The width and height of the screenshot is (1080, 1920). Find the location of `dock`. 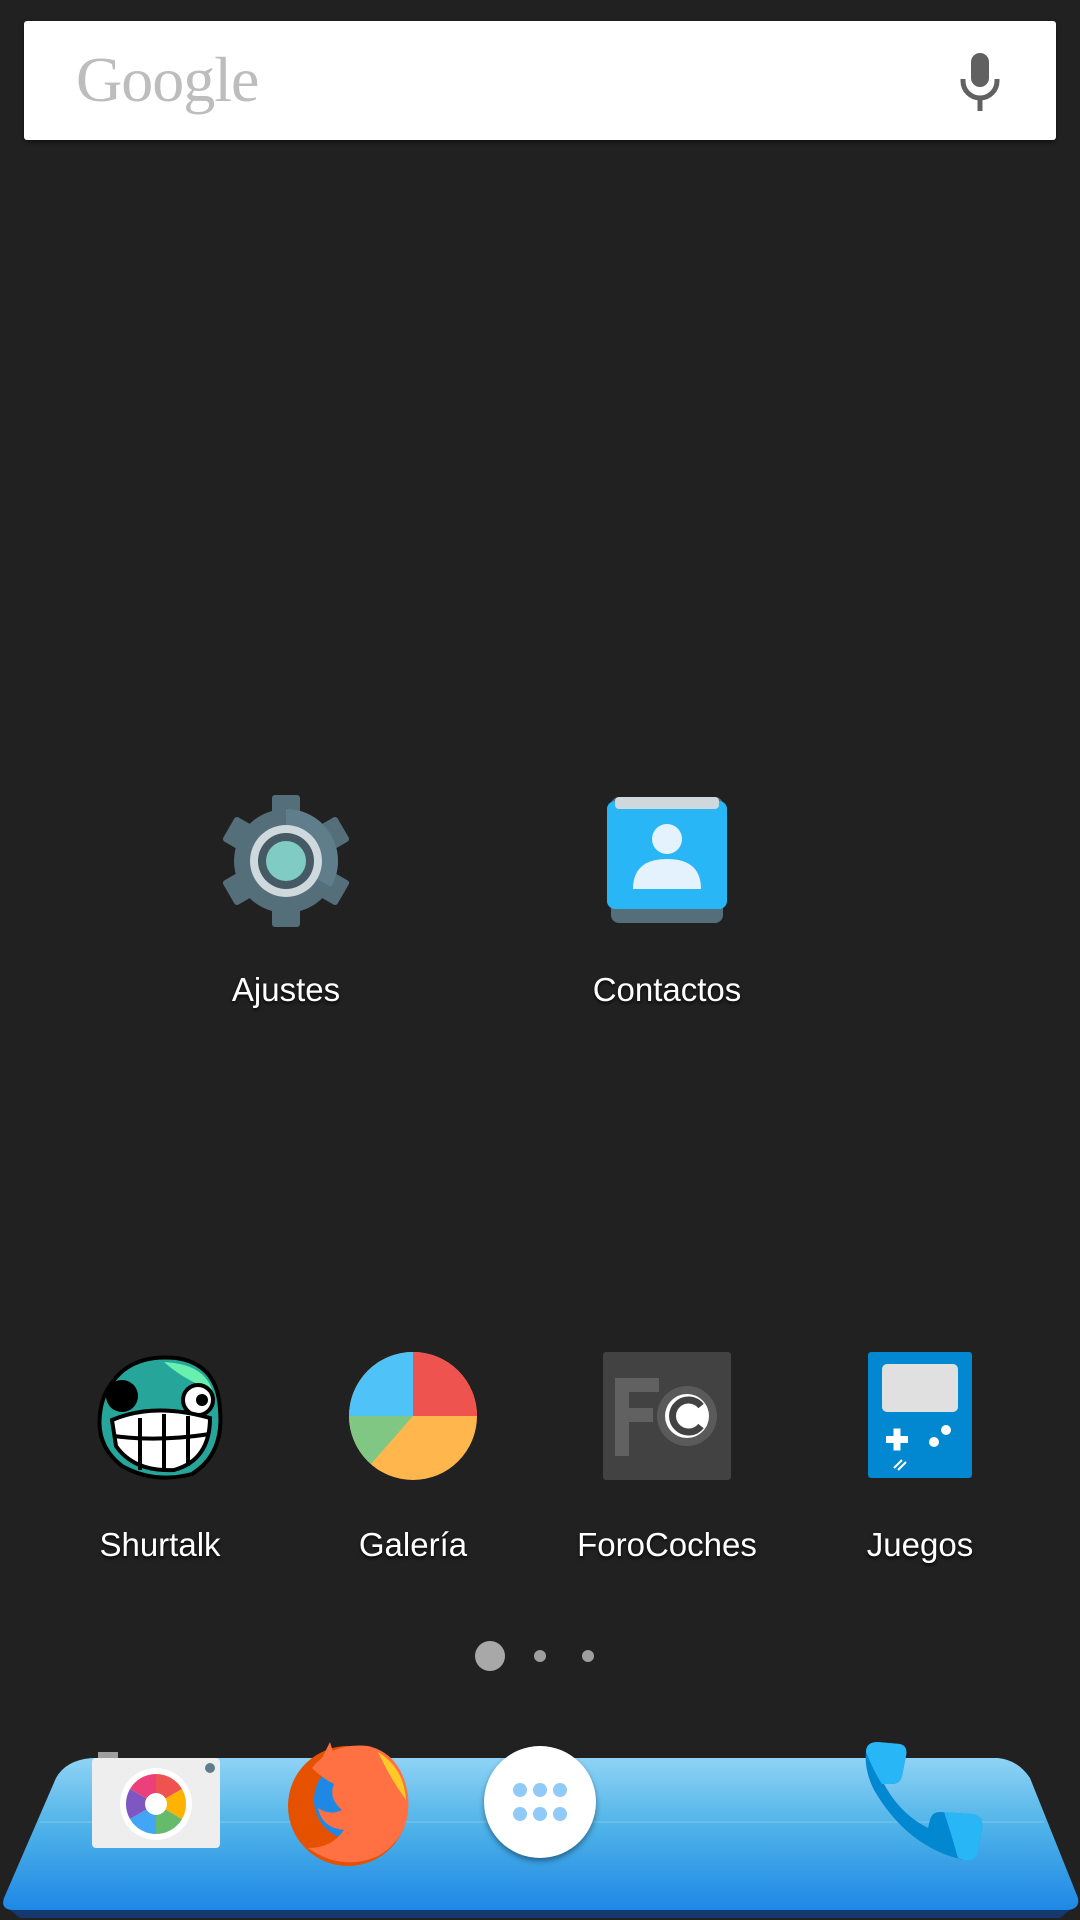

dock is located at coordinates (540, 1829).